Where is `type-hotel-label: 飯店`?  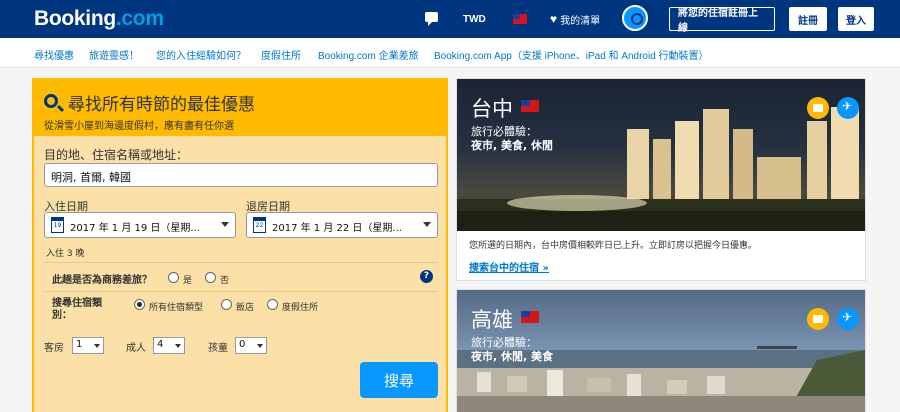 type-hotel-label: 飯店 is located at coordinates (245, 308).